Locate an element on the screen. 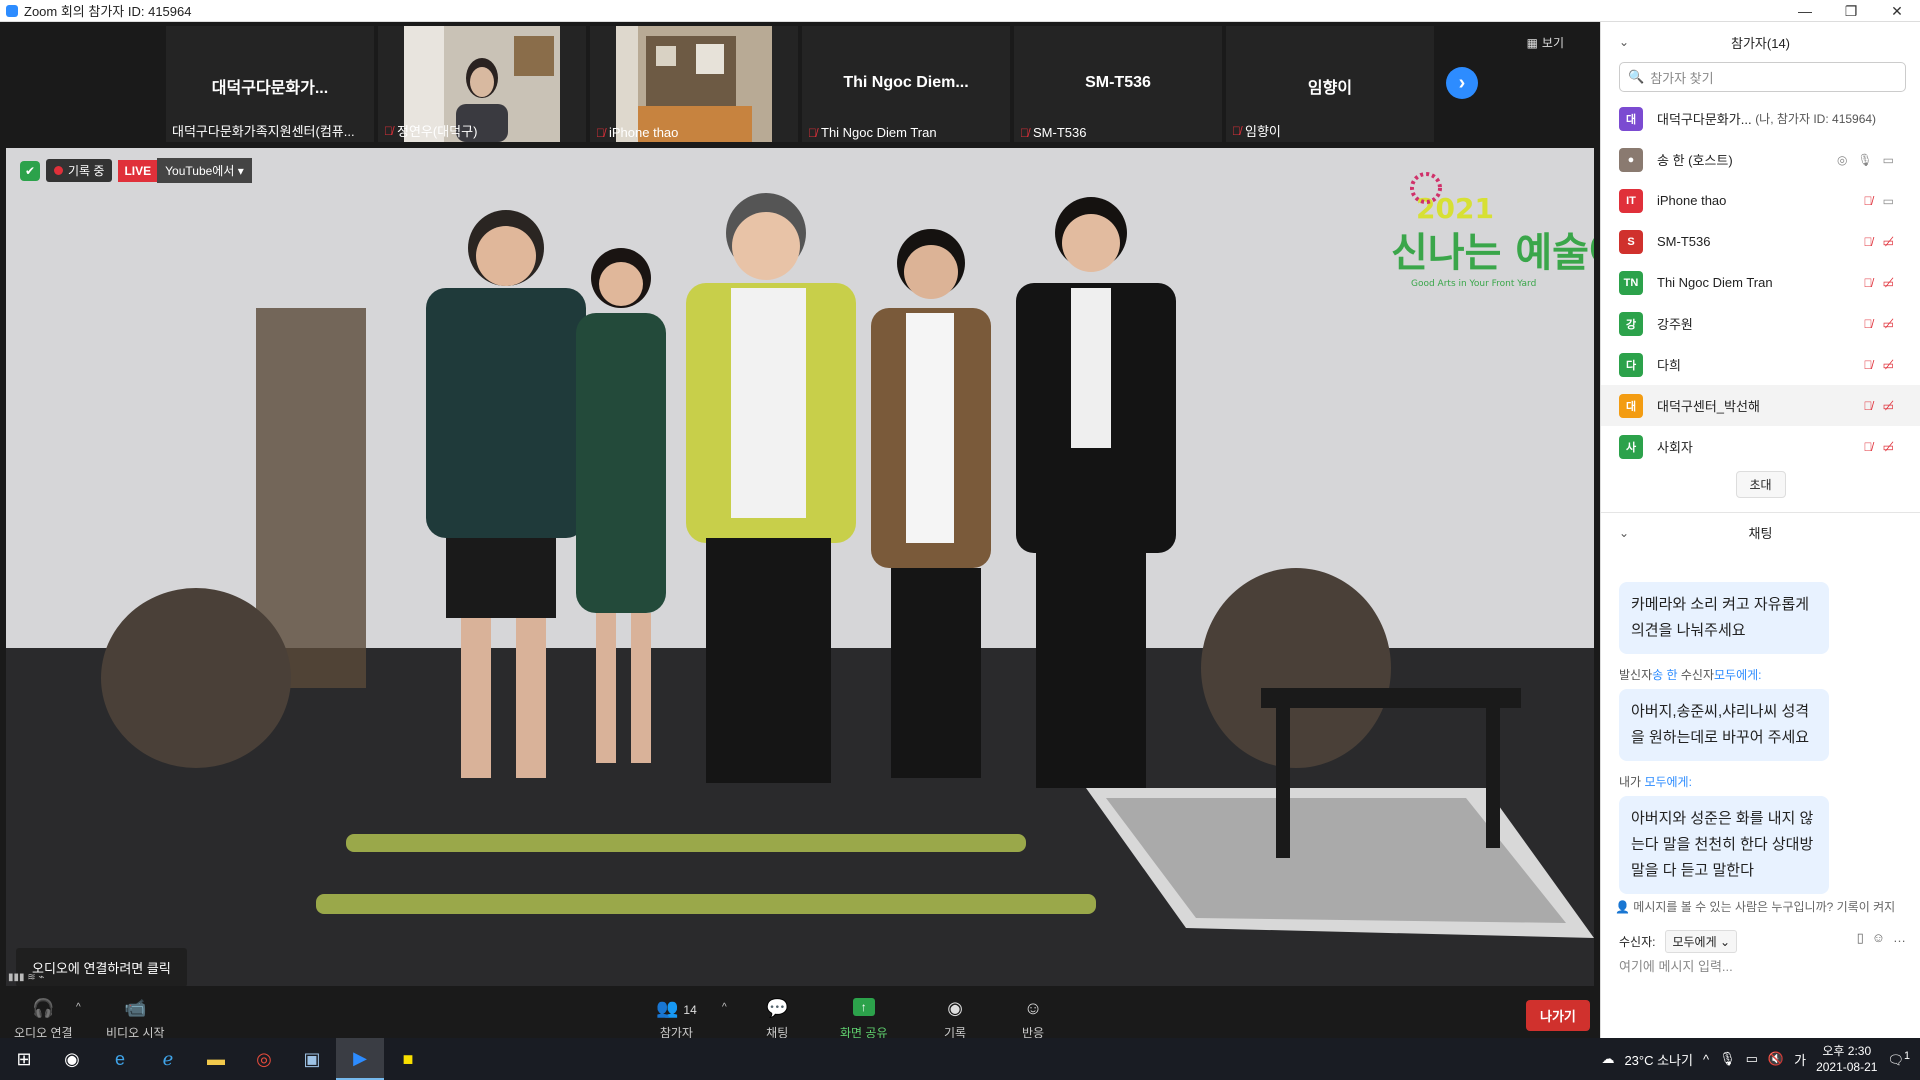 Image resolution: width=1920 pixels, height=1080 pixels. folder-icon: ▬ is located at coordinates (216, 1059).